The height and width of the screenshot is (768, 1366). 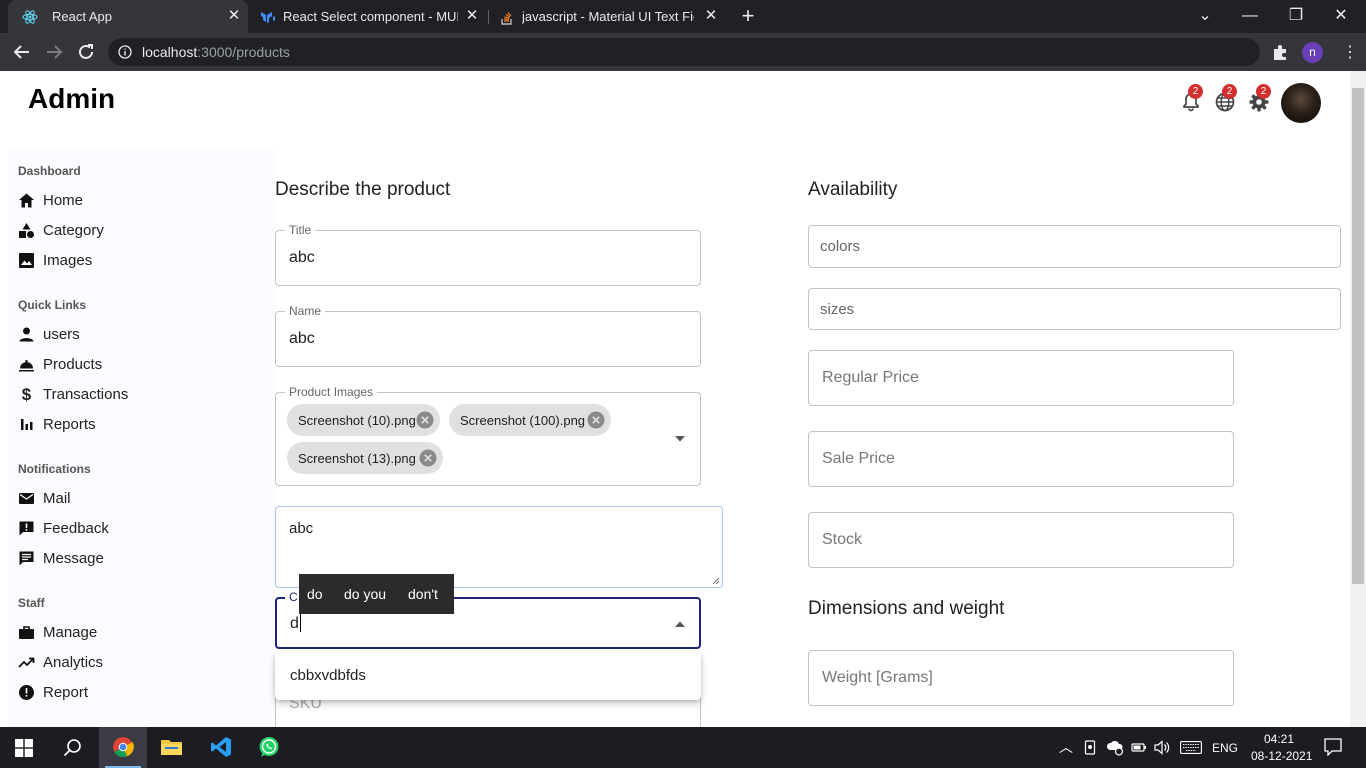 I want to click on scrollbar-thumb, so click(x=1358, y=336).